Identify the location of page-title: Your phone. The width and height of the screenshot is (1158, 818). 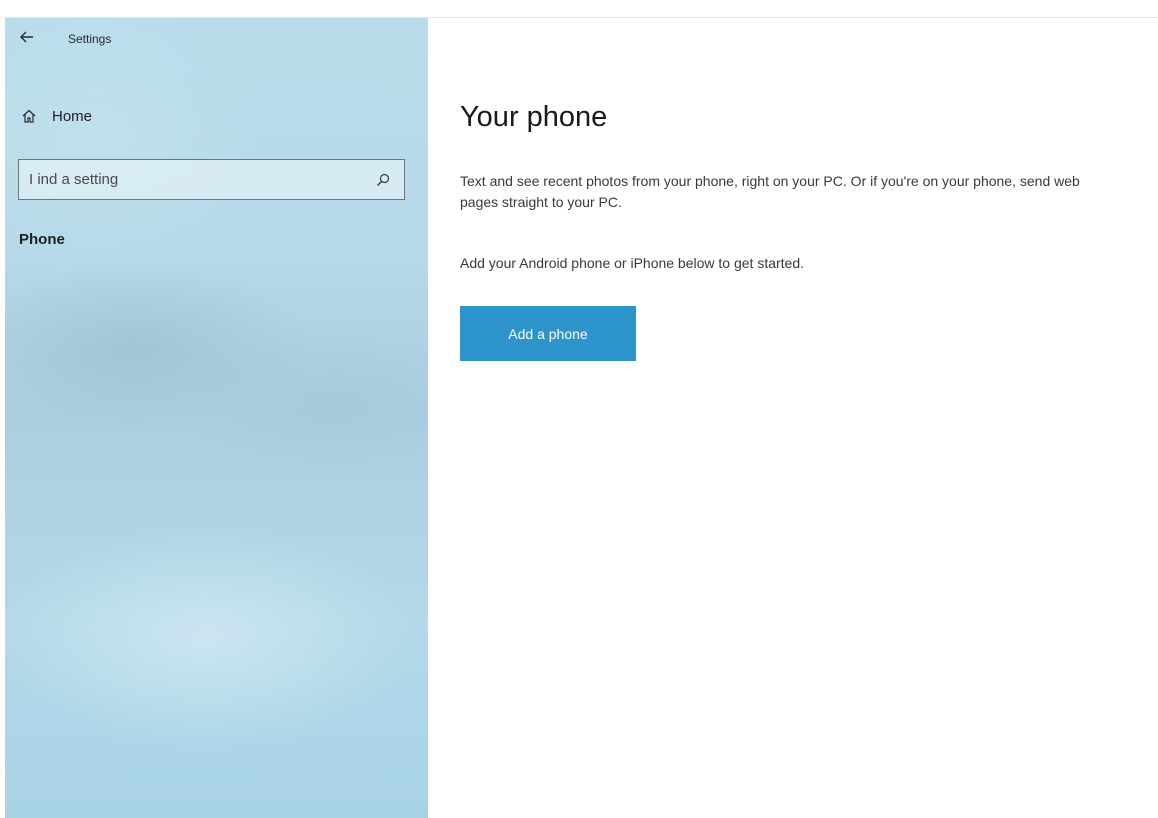
(534, 117).